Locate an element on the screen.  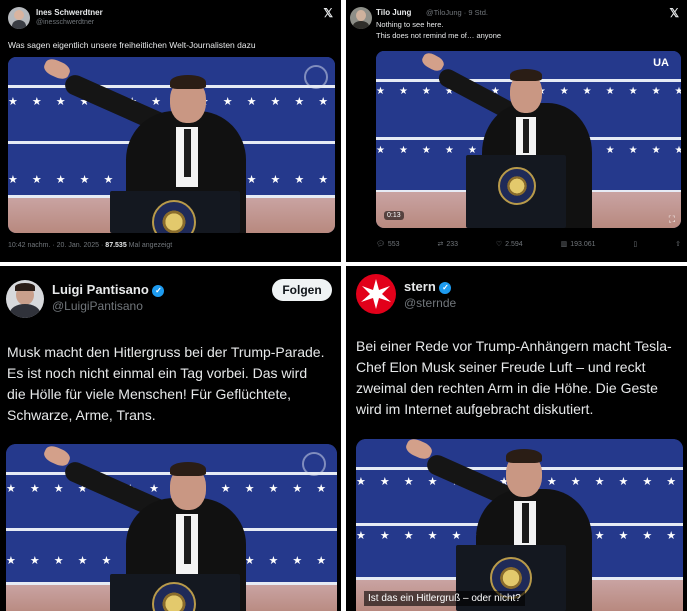
like-count: 2.594 is located at coordinates (514, 244).